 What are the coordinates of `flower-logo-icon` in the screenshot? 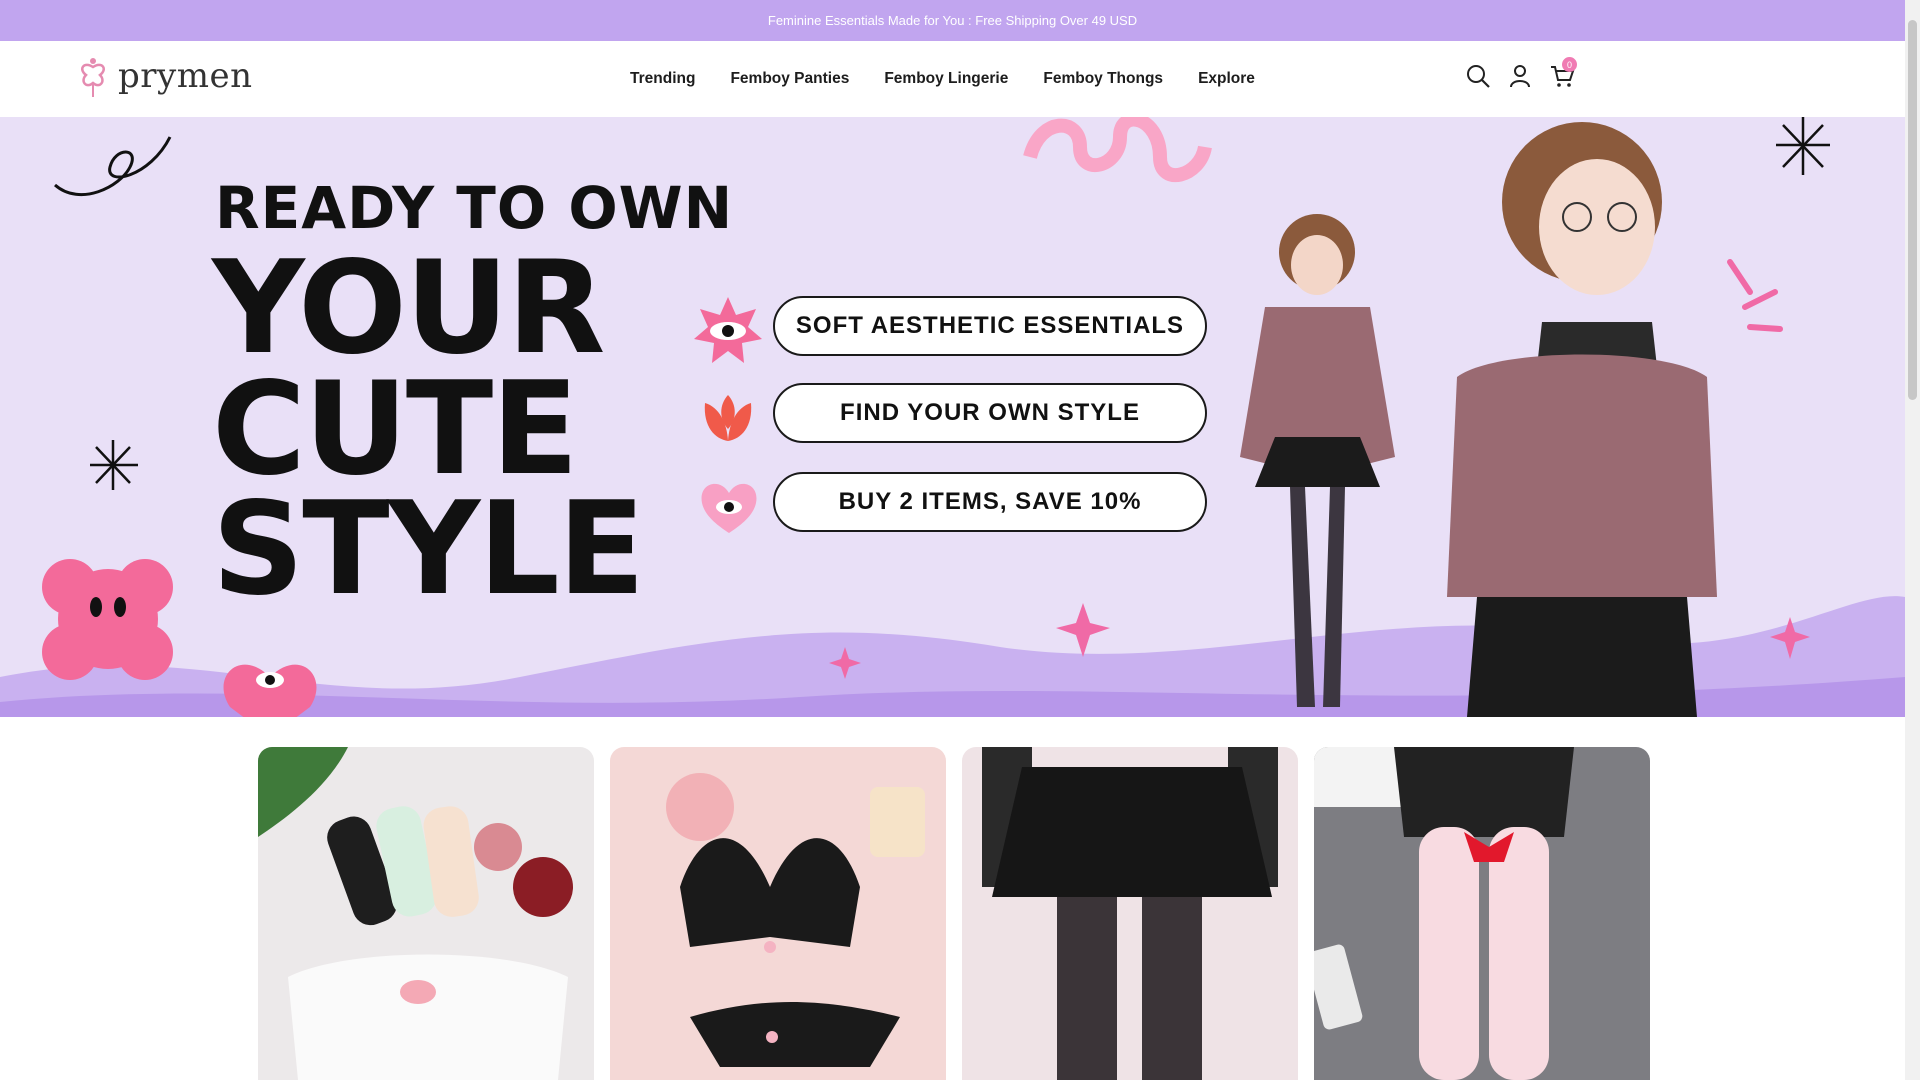 It's located at (93, 77).